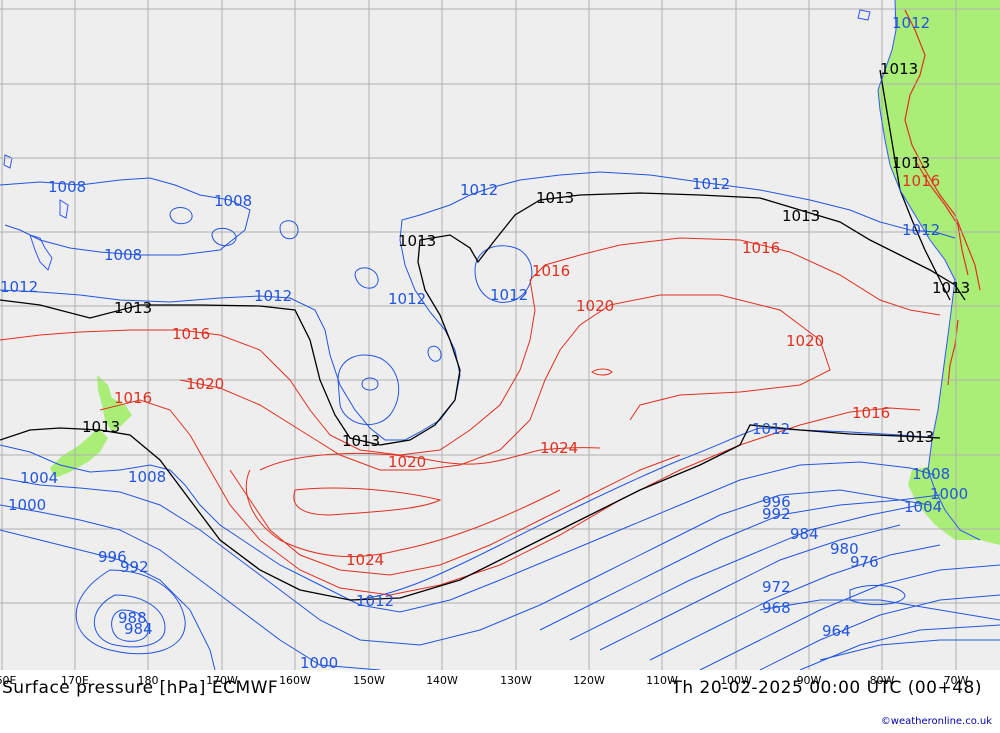  I want to click on label-964: 964, so click(836, 631).